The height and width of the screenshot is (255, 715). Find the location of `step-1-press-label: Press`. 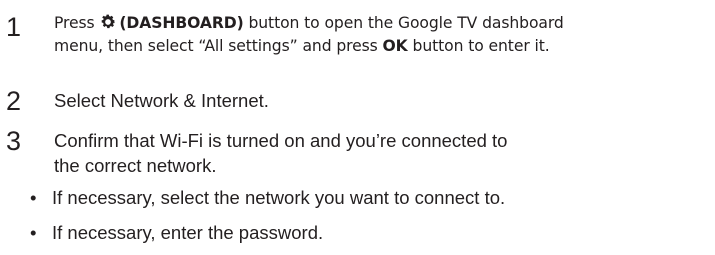

step-1-press-label: Press is located at coordinates (74, 23).